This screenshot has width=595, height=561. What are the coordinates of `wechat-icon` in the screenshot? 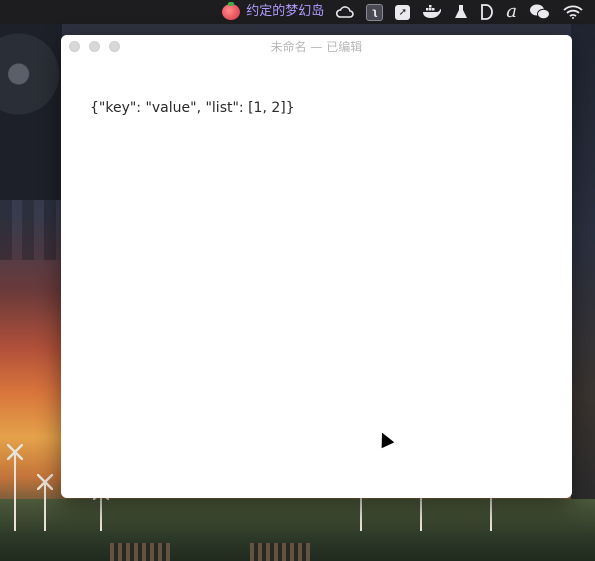 It's located at (540, 12).